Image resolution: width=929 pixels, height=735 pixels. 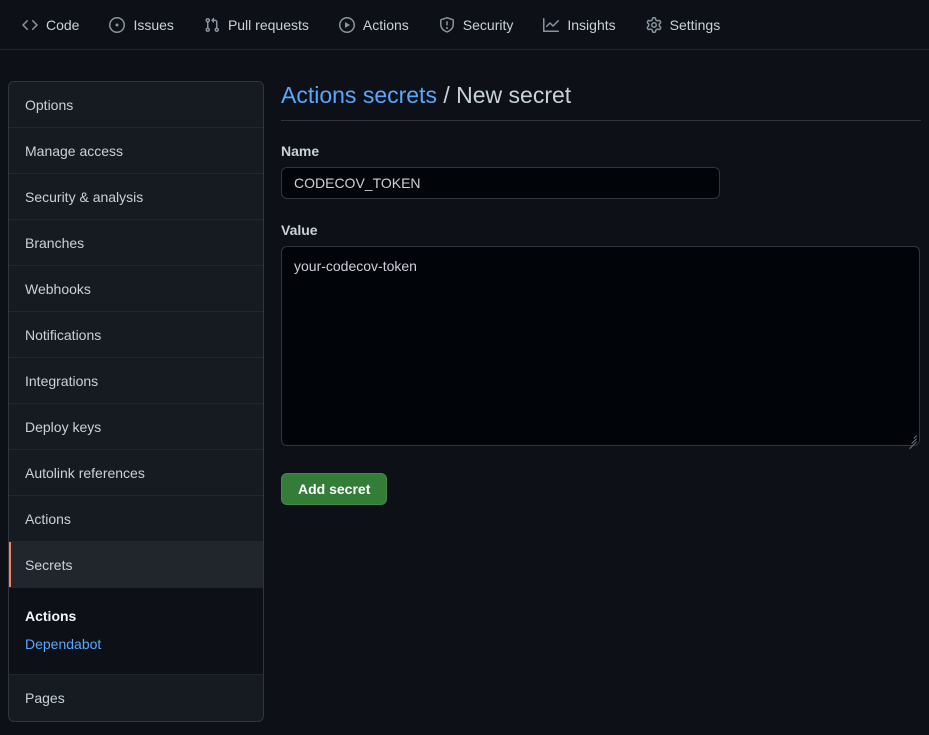 What do you see at coordinates (268, 24) in the screenshot?
I see `nav-label: Pull requests` at bounding box center [268, 24].